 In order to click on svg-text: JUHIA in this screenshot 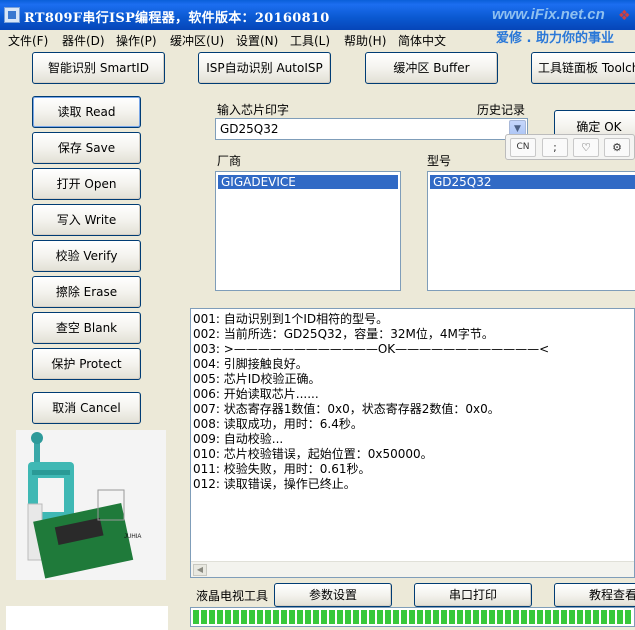, I will do `click(132, 537)`.